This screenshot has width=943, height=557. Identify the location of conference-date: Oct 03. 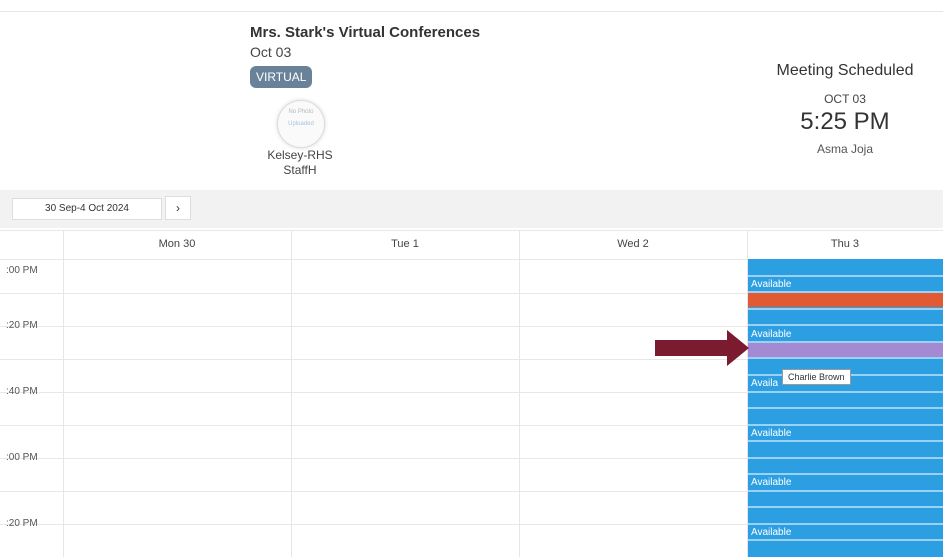
(271, 52).